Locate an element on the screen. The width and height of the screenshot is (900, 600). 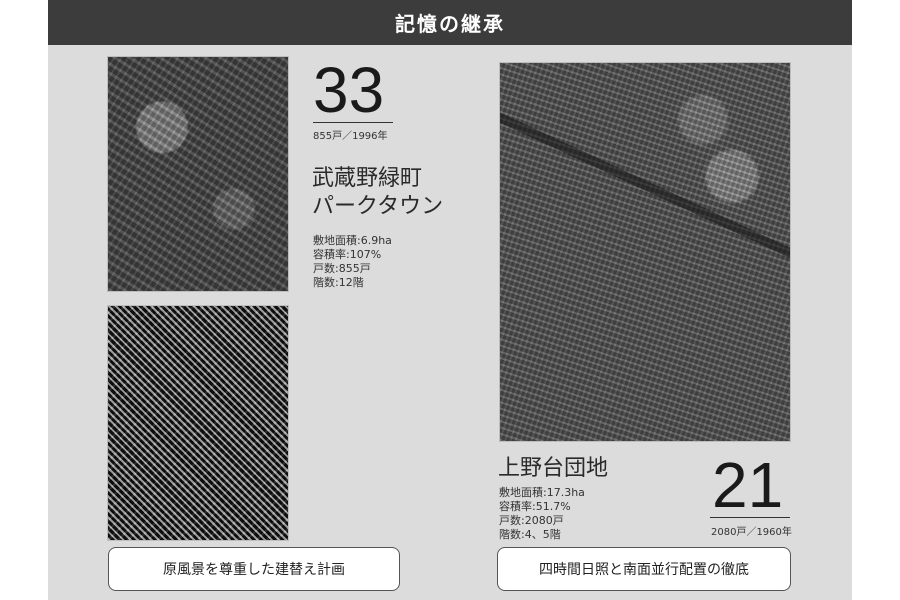
spec-floor-ratio: 容積率:51.7% is located at coordinates (535, 506).